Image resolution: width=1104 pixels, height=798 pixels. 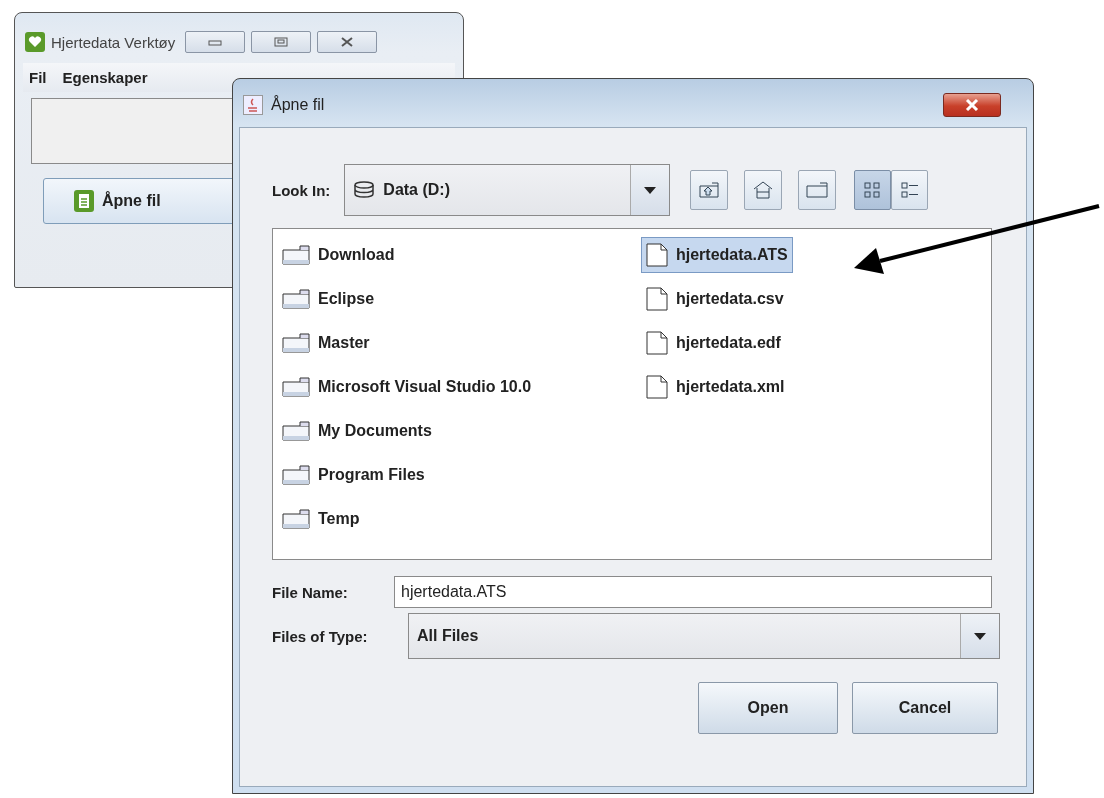 What do you see at coordinates (298, 105) in the screenshot?
I see `dialog-title: Åpne fil` at bounding box center [298, 105].